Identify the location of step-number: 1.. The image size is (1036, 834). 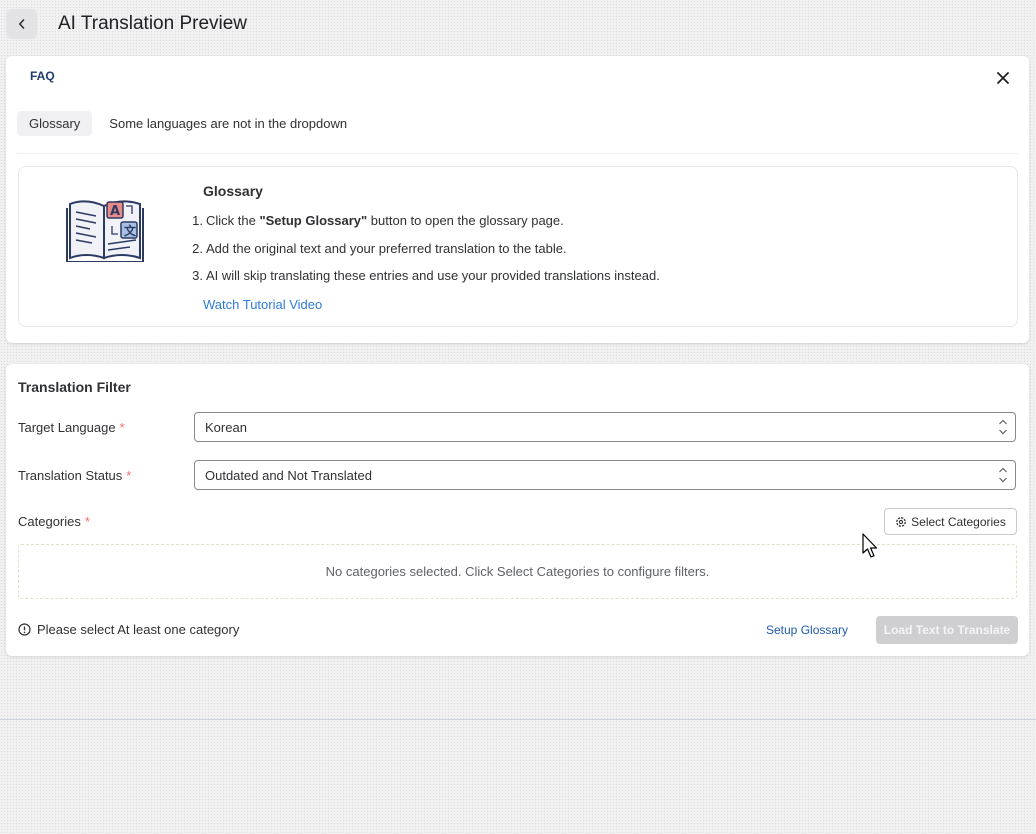
(197, 220).